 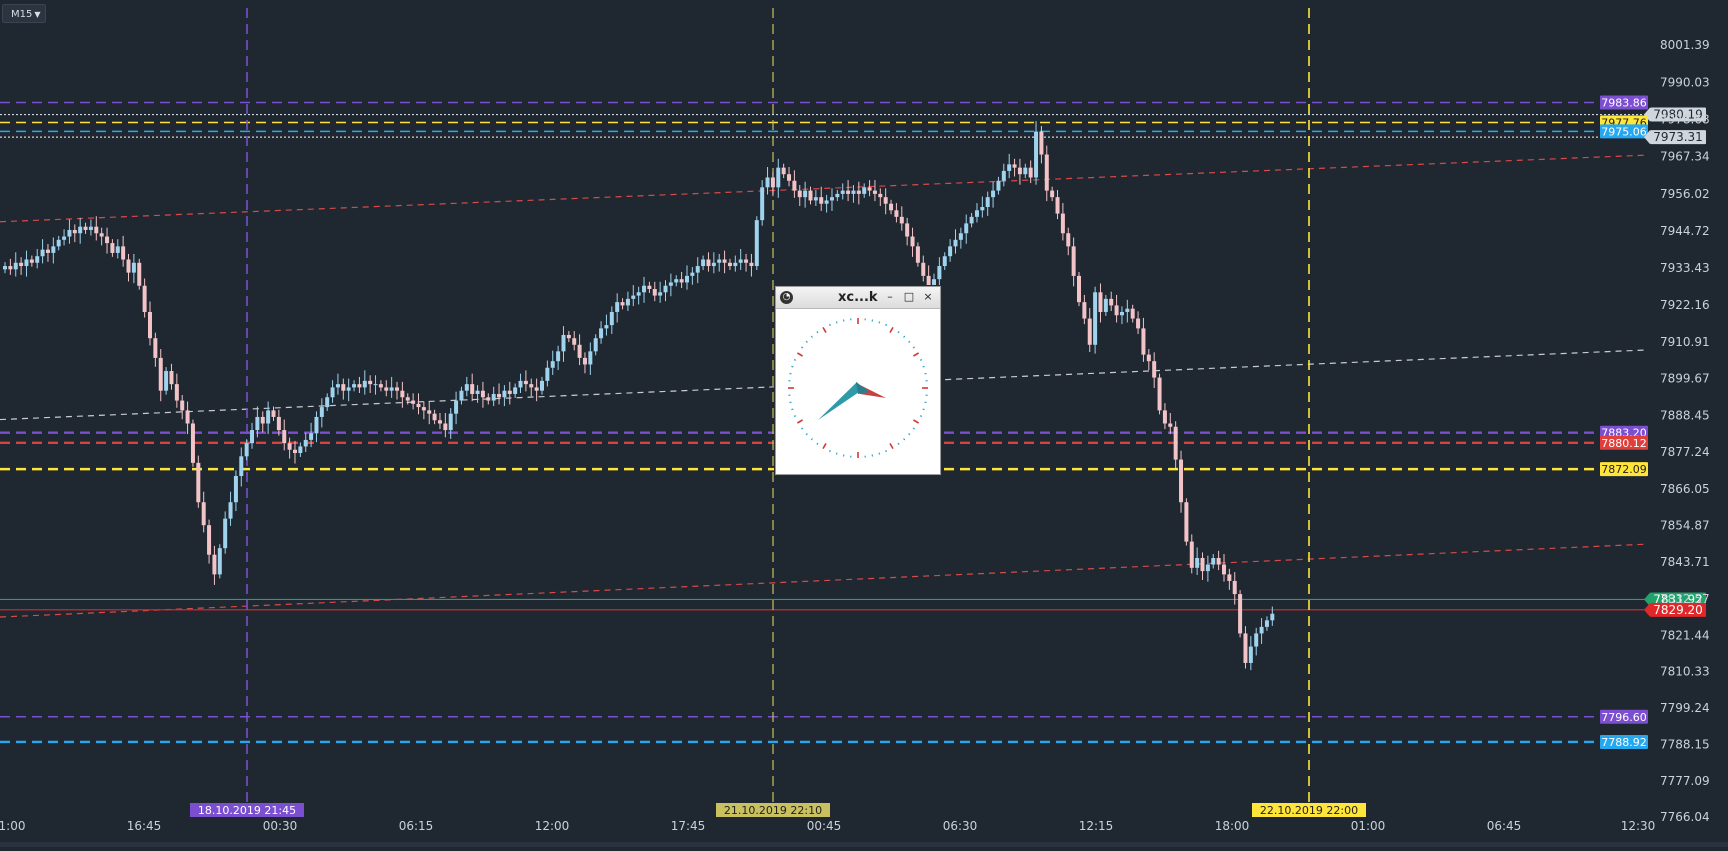 I want to click on x-tick-label: 06:15, so click(x=416, y=826).